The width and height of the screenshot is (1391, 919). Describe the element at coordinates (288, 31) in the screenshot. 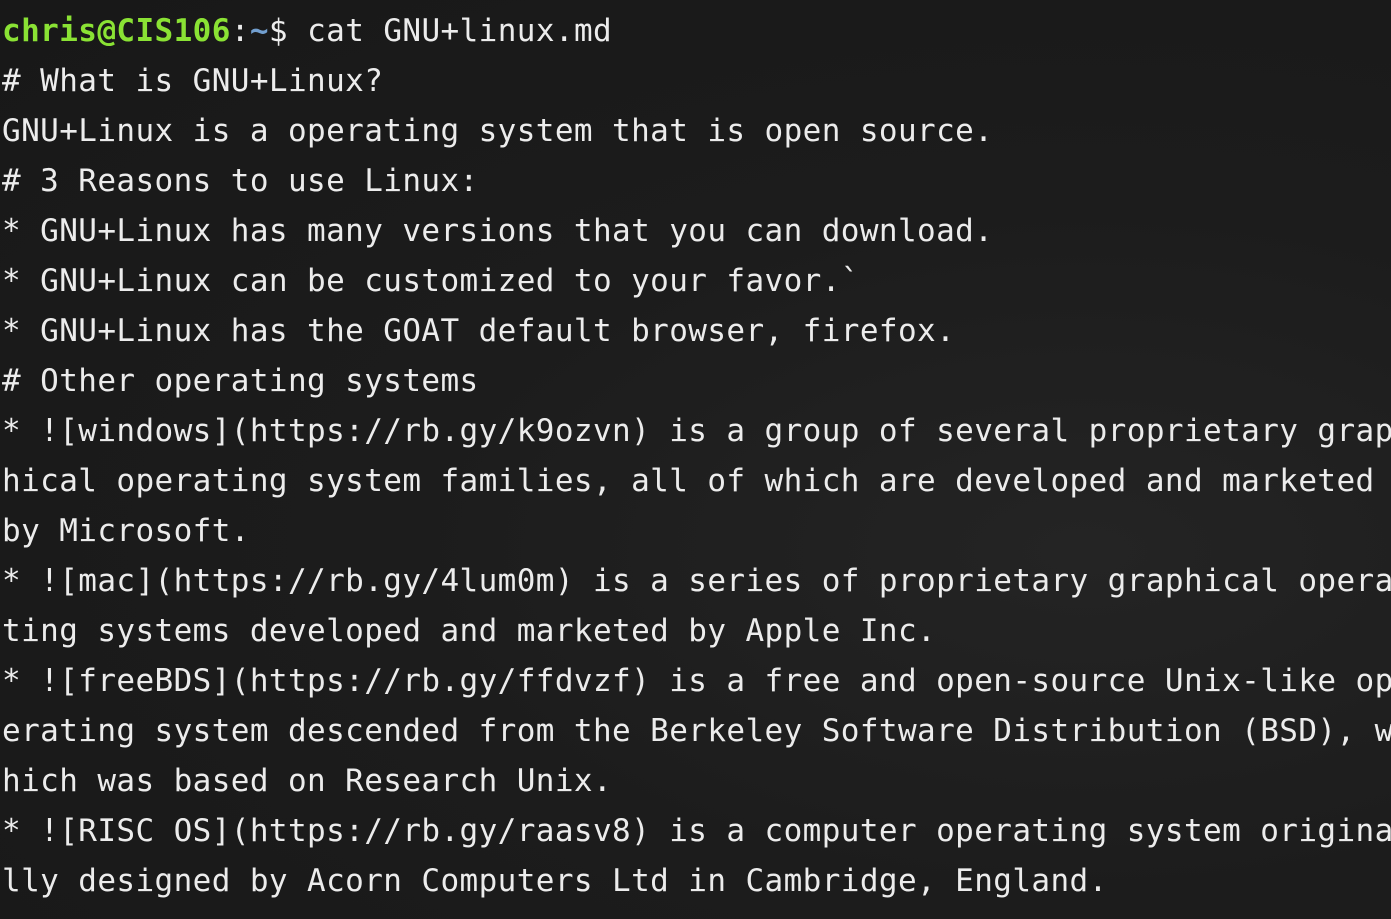

I see `prompt-symbol: $` at that location.